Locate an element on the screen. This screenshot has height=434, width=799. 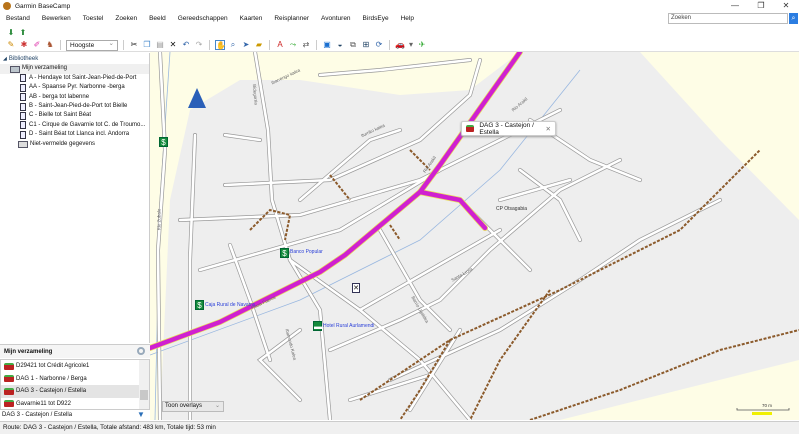
folder-icon is located at coordinates (15, 69).